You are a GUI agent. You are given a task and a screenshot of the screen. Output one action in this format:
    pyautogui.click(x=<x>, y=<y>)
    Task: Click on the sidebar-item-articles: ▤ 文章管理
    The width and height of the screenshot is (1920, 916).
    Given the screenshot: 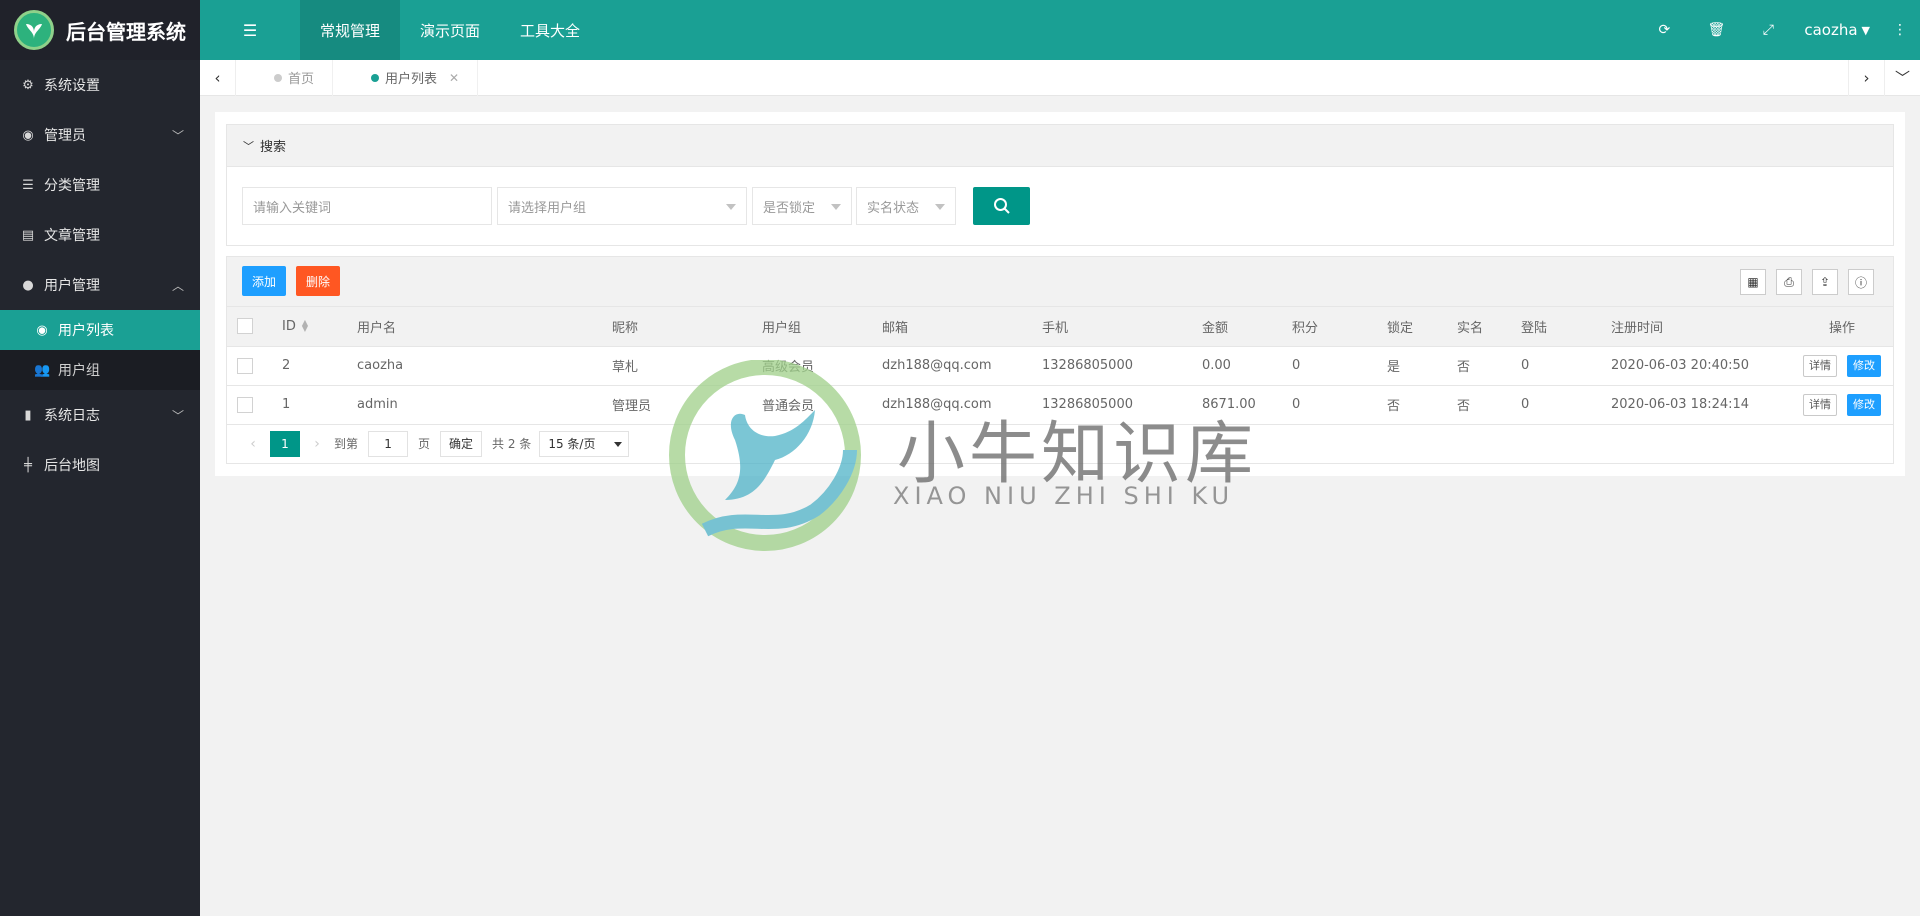 What is the action you would take?
    pyautogui.click(x=100, y=235)
    